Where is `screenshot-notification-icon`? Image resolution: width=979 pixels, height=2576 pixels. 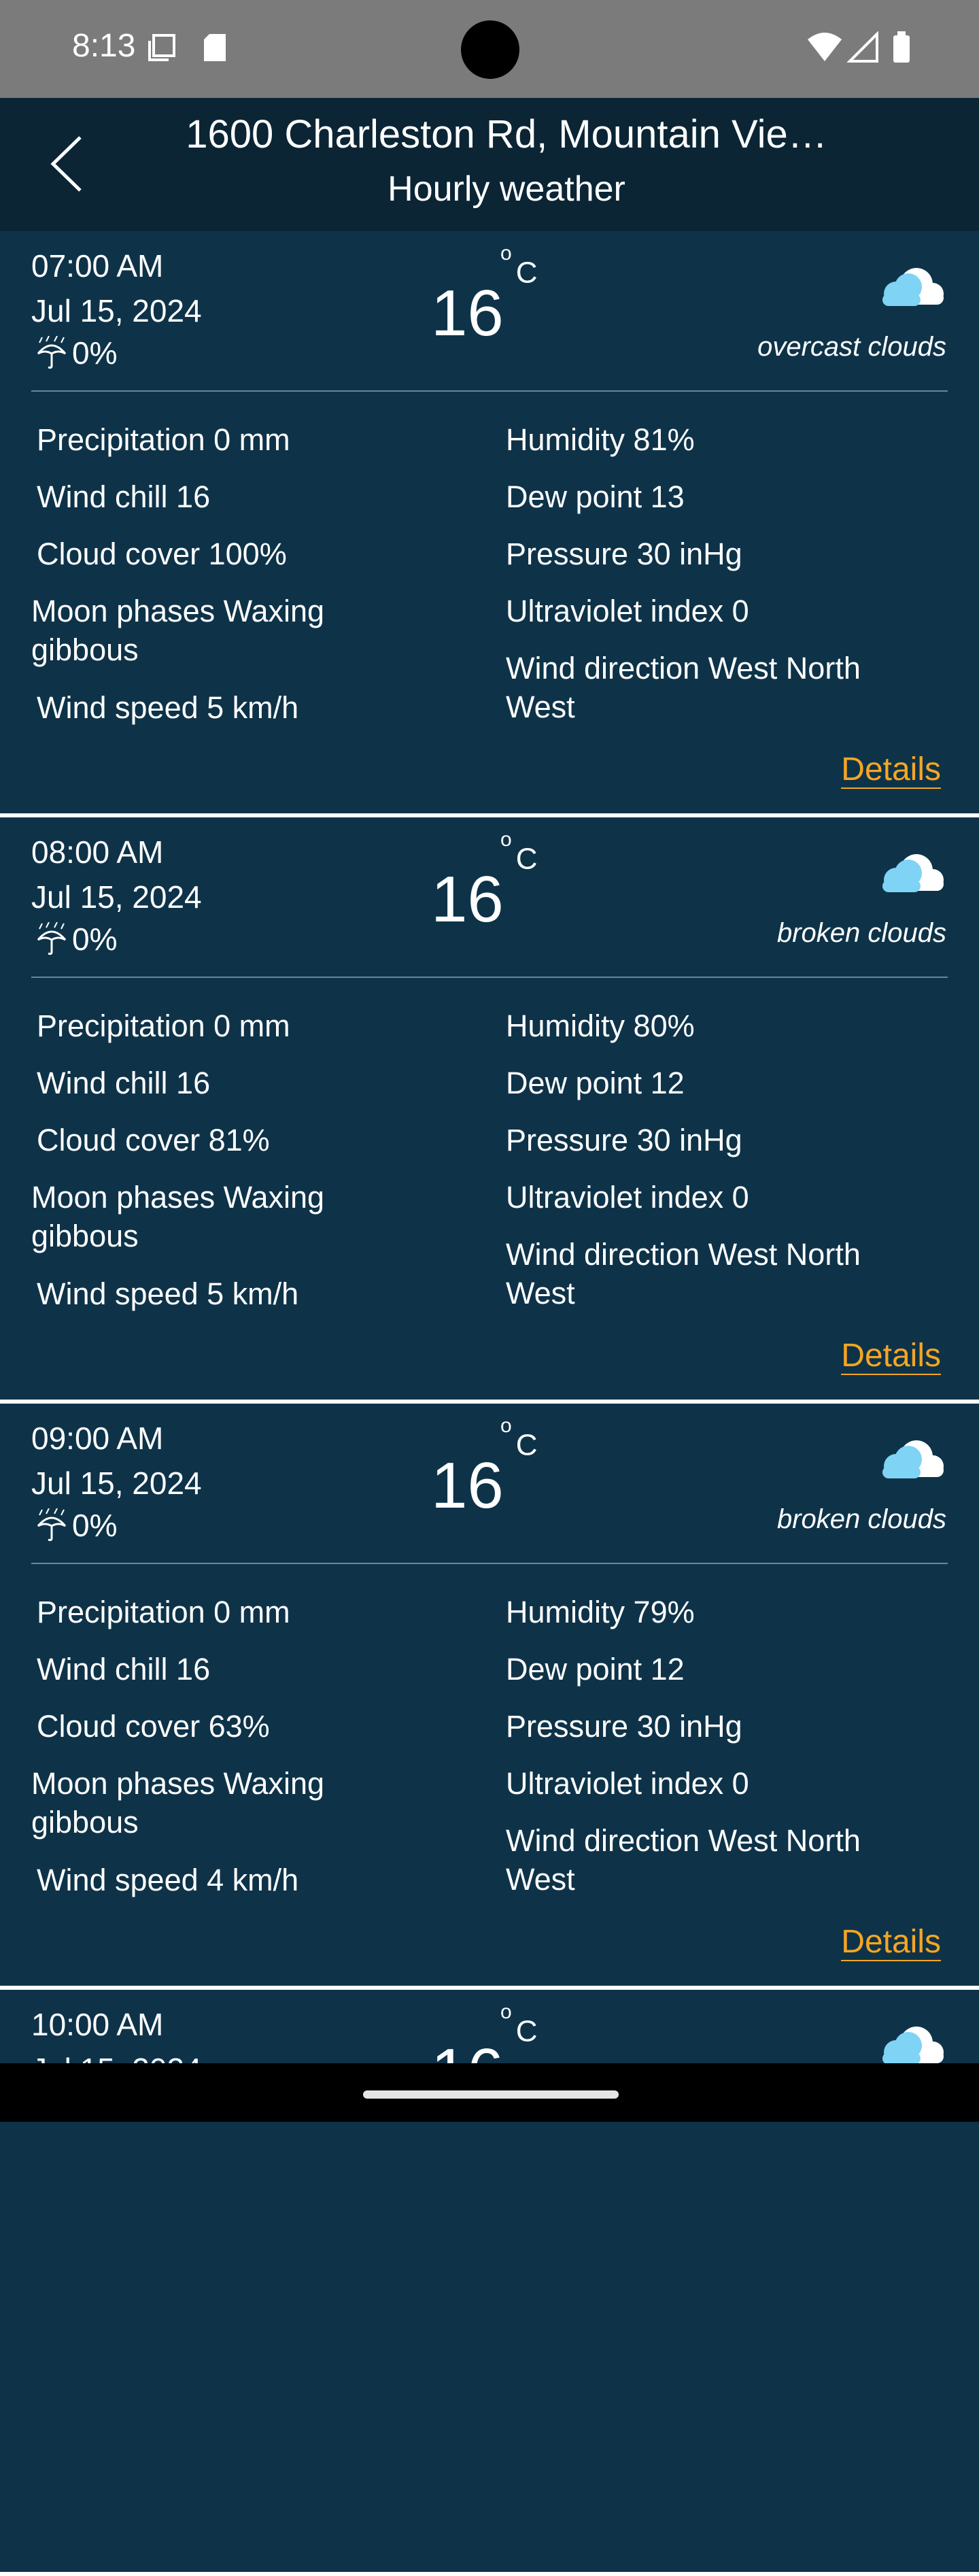
screenshot-notification-icon is located at coordinates (161, 47).